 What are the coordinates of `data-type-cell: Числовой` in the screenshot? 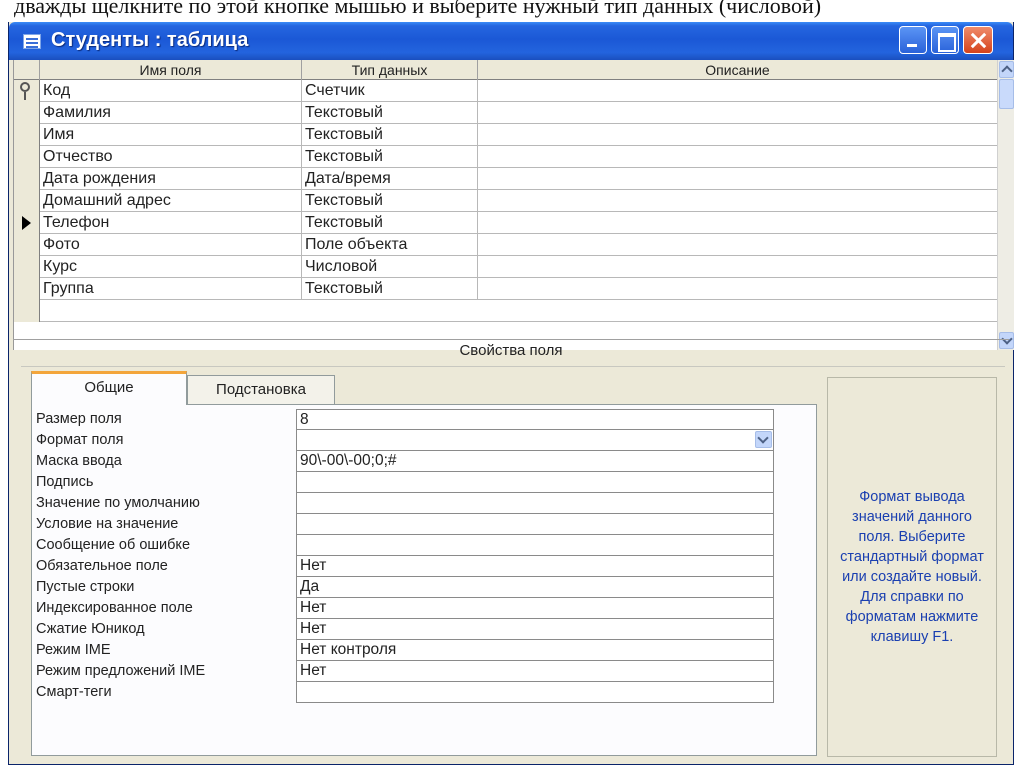 It's located at (390, 267).